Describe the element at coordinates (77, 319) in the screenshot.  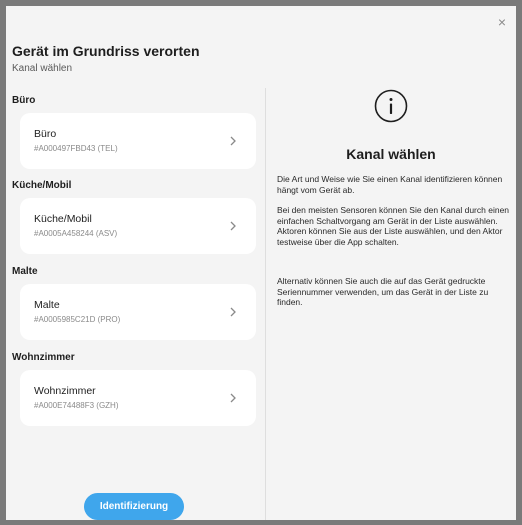
I see `channel-id: #A0005985C21D (PRO)` at that location.